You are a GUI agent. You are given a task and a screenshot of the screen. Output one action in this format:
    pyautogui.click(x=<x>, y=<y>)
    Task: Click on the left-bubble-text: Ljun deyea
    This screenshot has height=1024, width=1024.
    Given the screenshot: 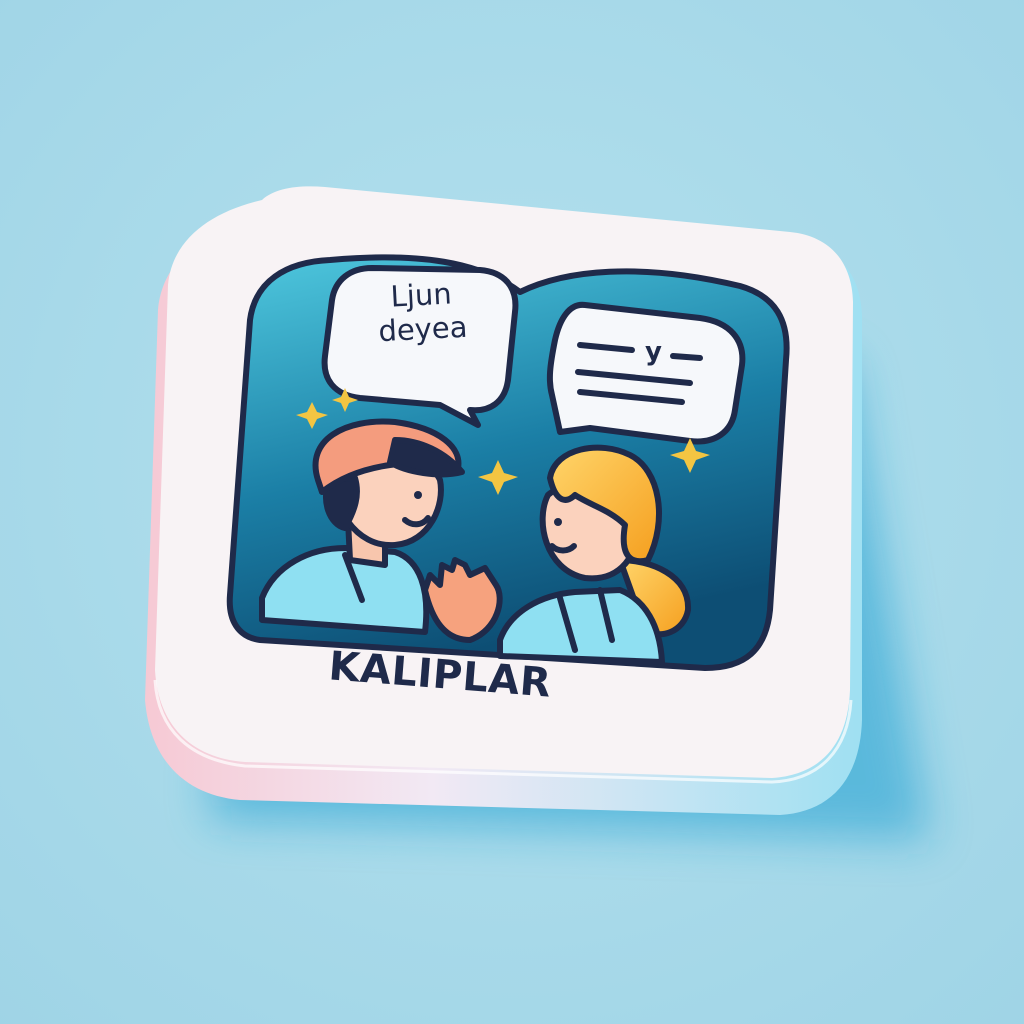 What is the action you would take?
    pyautogui.click(x=421, y=312)
    